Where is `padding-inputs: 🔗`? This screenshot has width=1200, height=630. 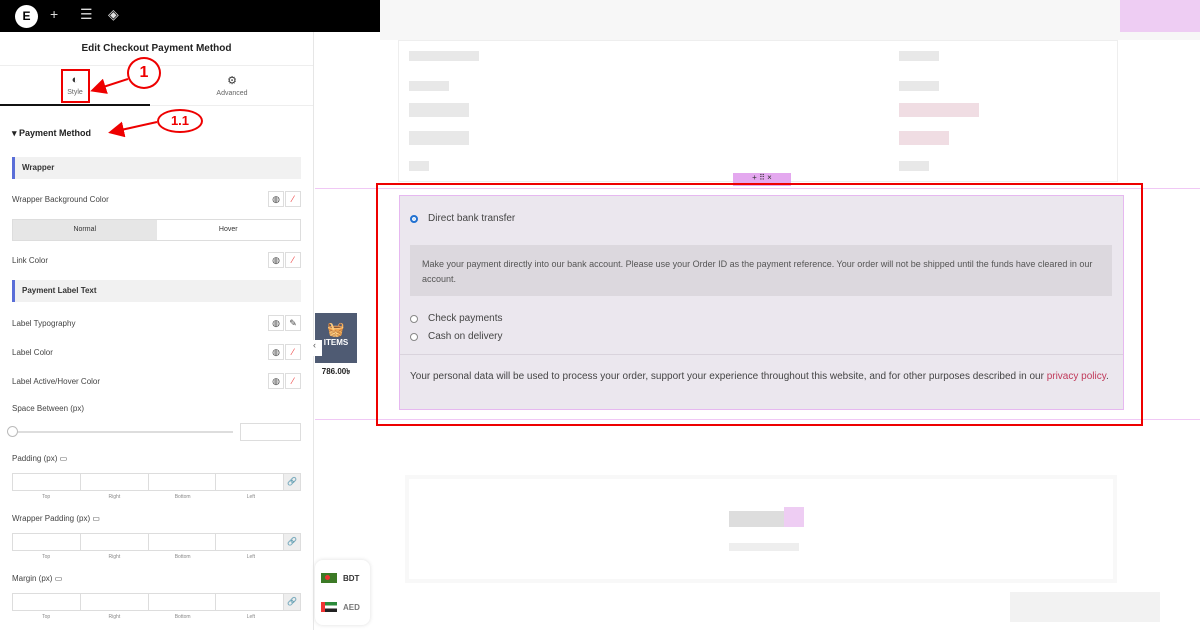
padding-inputs: 🔗 is located at coordinates (156, 482).